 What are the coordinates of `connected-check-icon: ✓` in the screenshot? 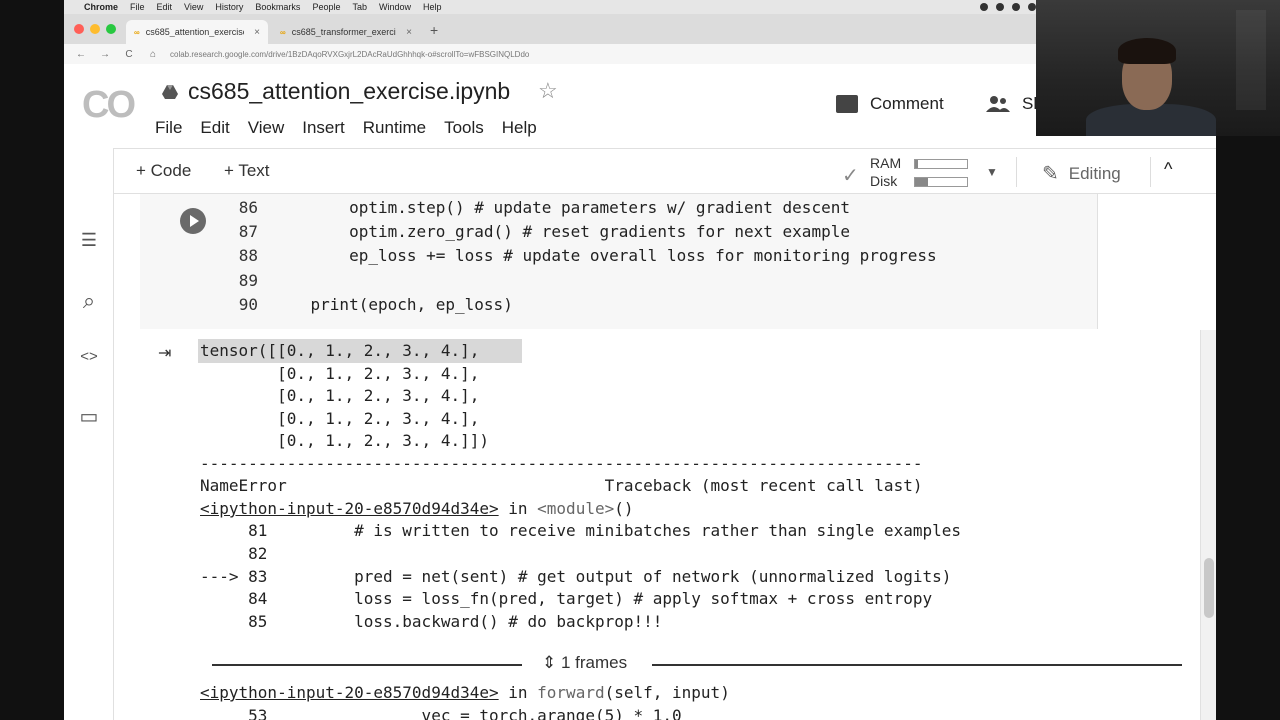 It's located at (850, 176).